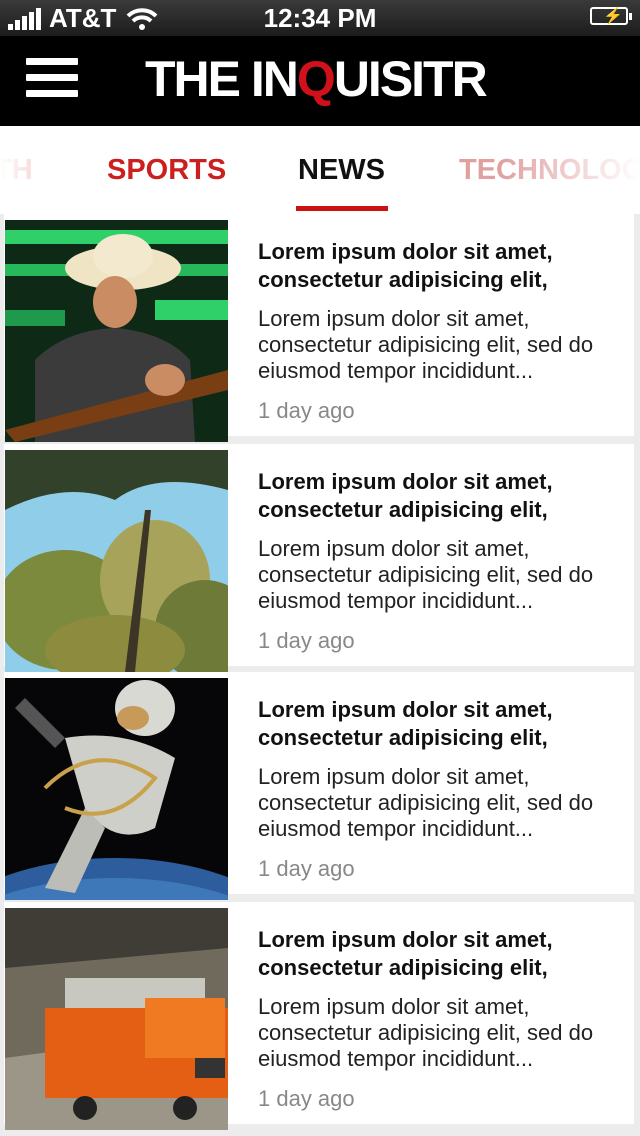  I want to click on active-tab-indicator, so click(342, 208).